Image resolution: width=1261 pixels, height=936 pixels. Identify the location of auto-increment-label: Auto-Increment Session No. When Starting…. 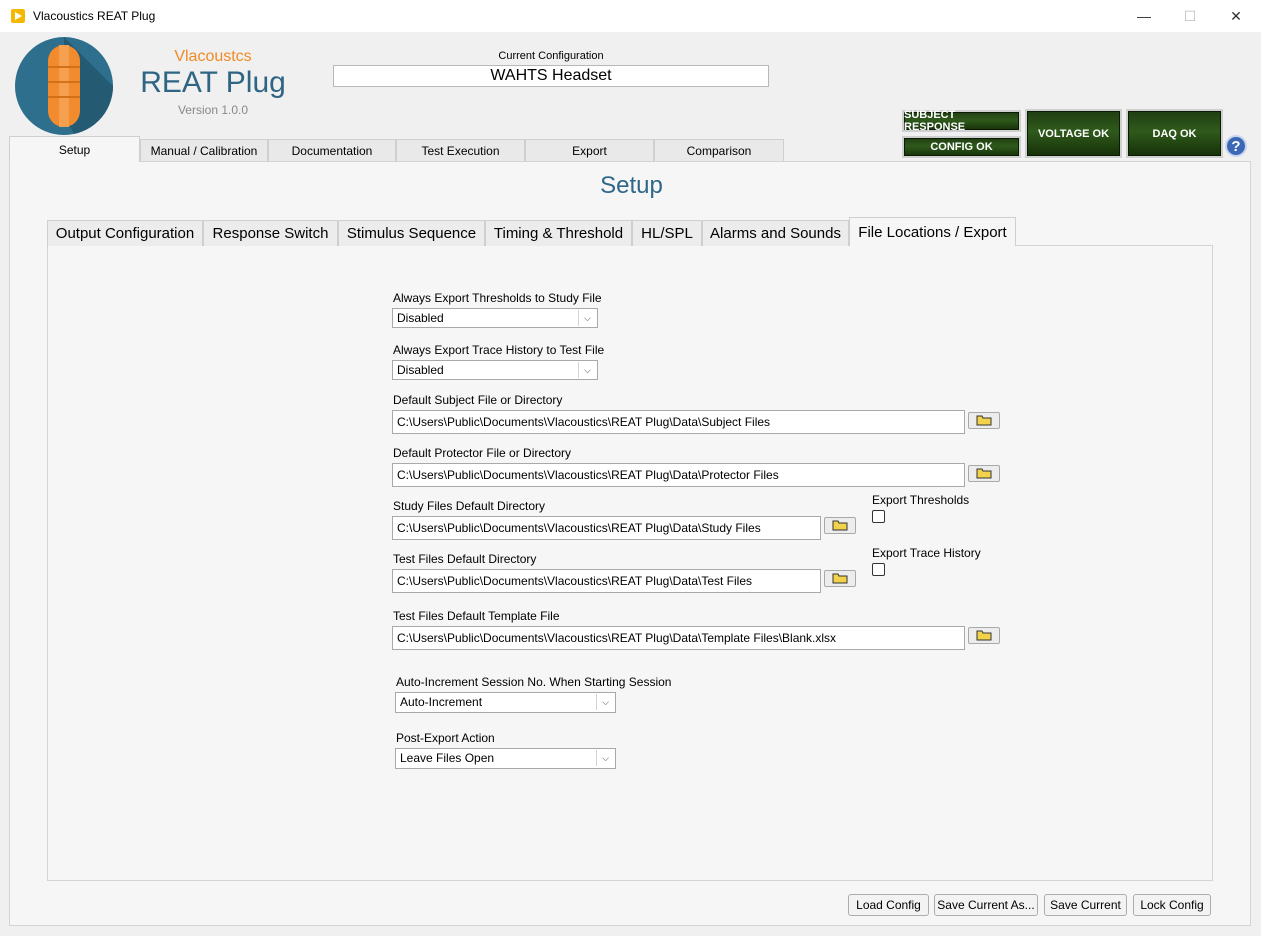
(534, 682).